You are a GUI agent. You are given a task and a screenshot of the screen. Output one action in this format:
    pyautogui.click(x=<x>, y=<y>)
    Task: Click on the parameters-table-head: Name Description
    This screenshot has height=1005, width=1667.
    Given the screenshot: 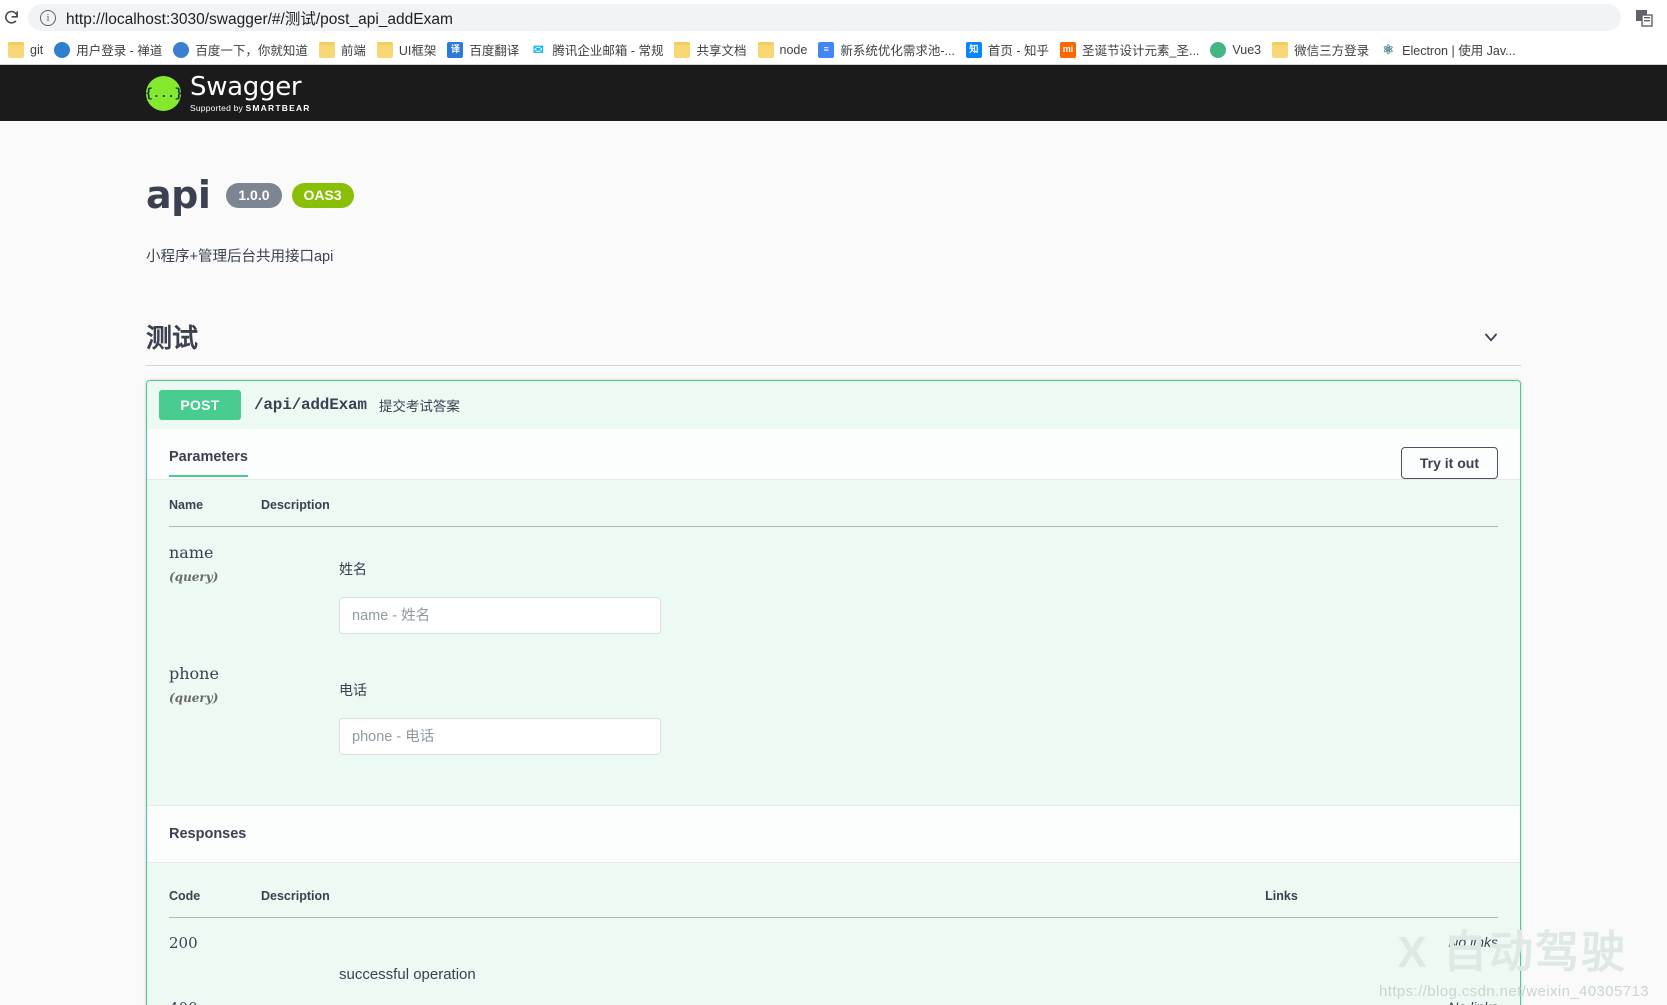 What is the action you would take?
    pyautogui.click(x=833, y=512)
    